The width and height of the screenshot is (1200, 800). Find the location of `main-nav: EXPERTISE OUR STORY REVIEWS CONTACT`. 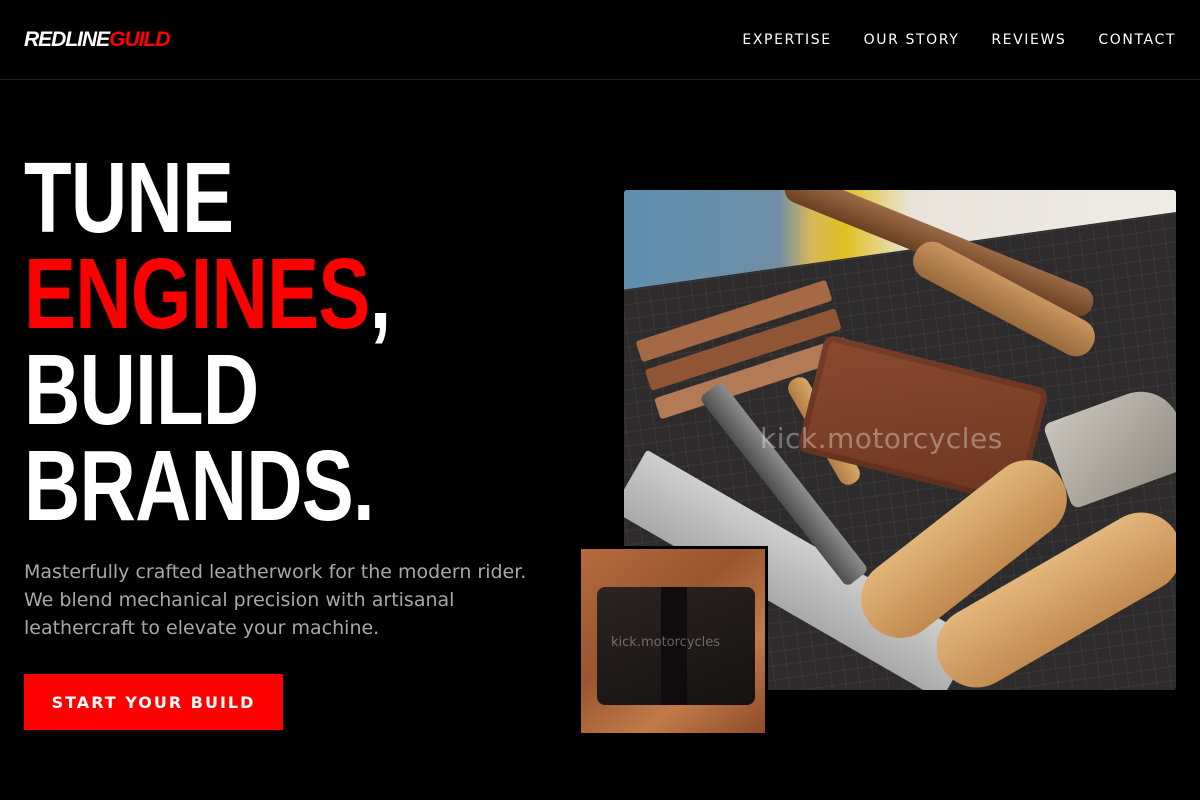

main-nav: EXPERTISE OUR STORY REVIEWS CONTACT is located at coordinates (959, 40).